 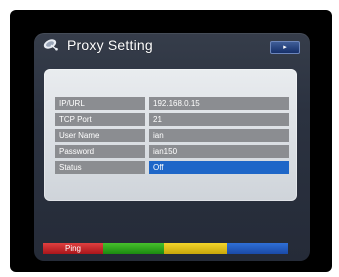 I want to click on settings-row-status: Status Off, so click(x=172, y=167).